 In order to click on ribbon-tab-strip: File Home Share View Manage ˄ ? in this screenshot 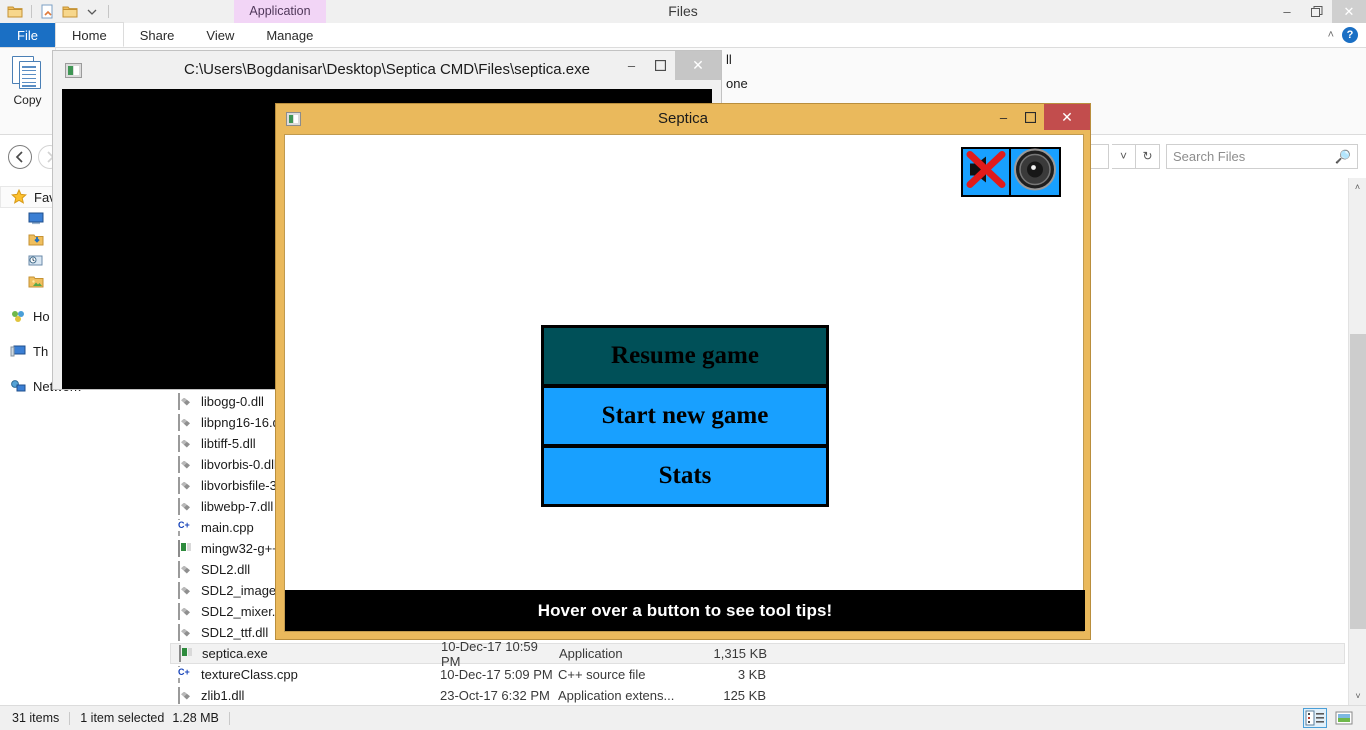, I will do `click(683, 35)`.